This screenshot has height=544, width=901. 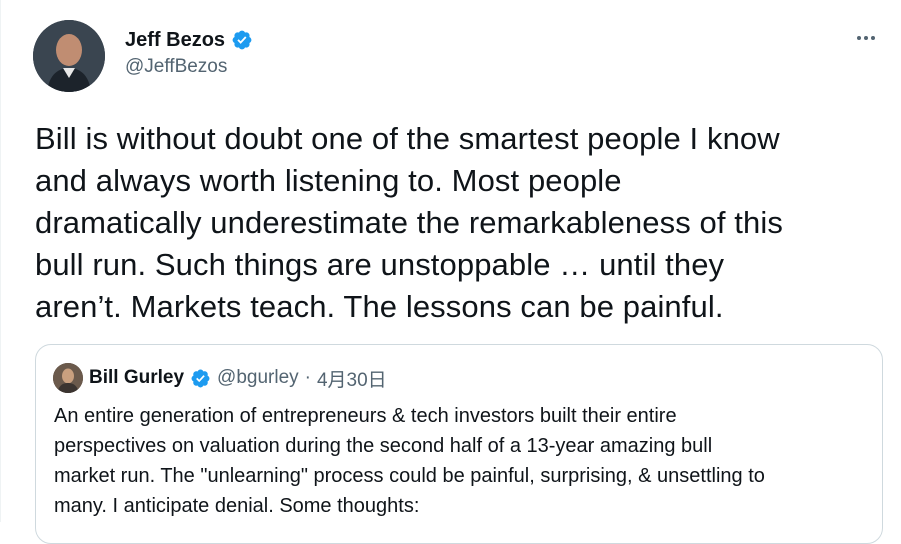 What do you see at coordinates (866, 38) in the screenshot?
I see `more-options-button` at bounding box center [866, 38].